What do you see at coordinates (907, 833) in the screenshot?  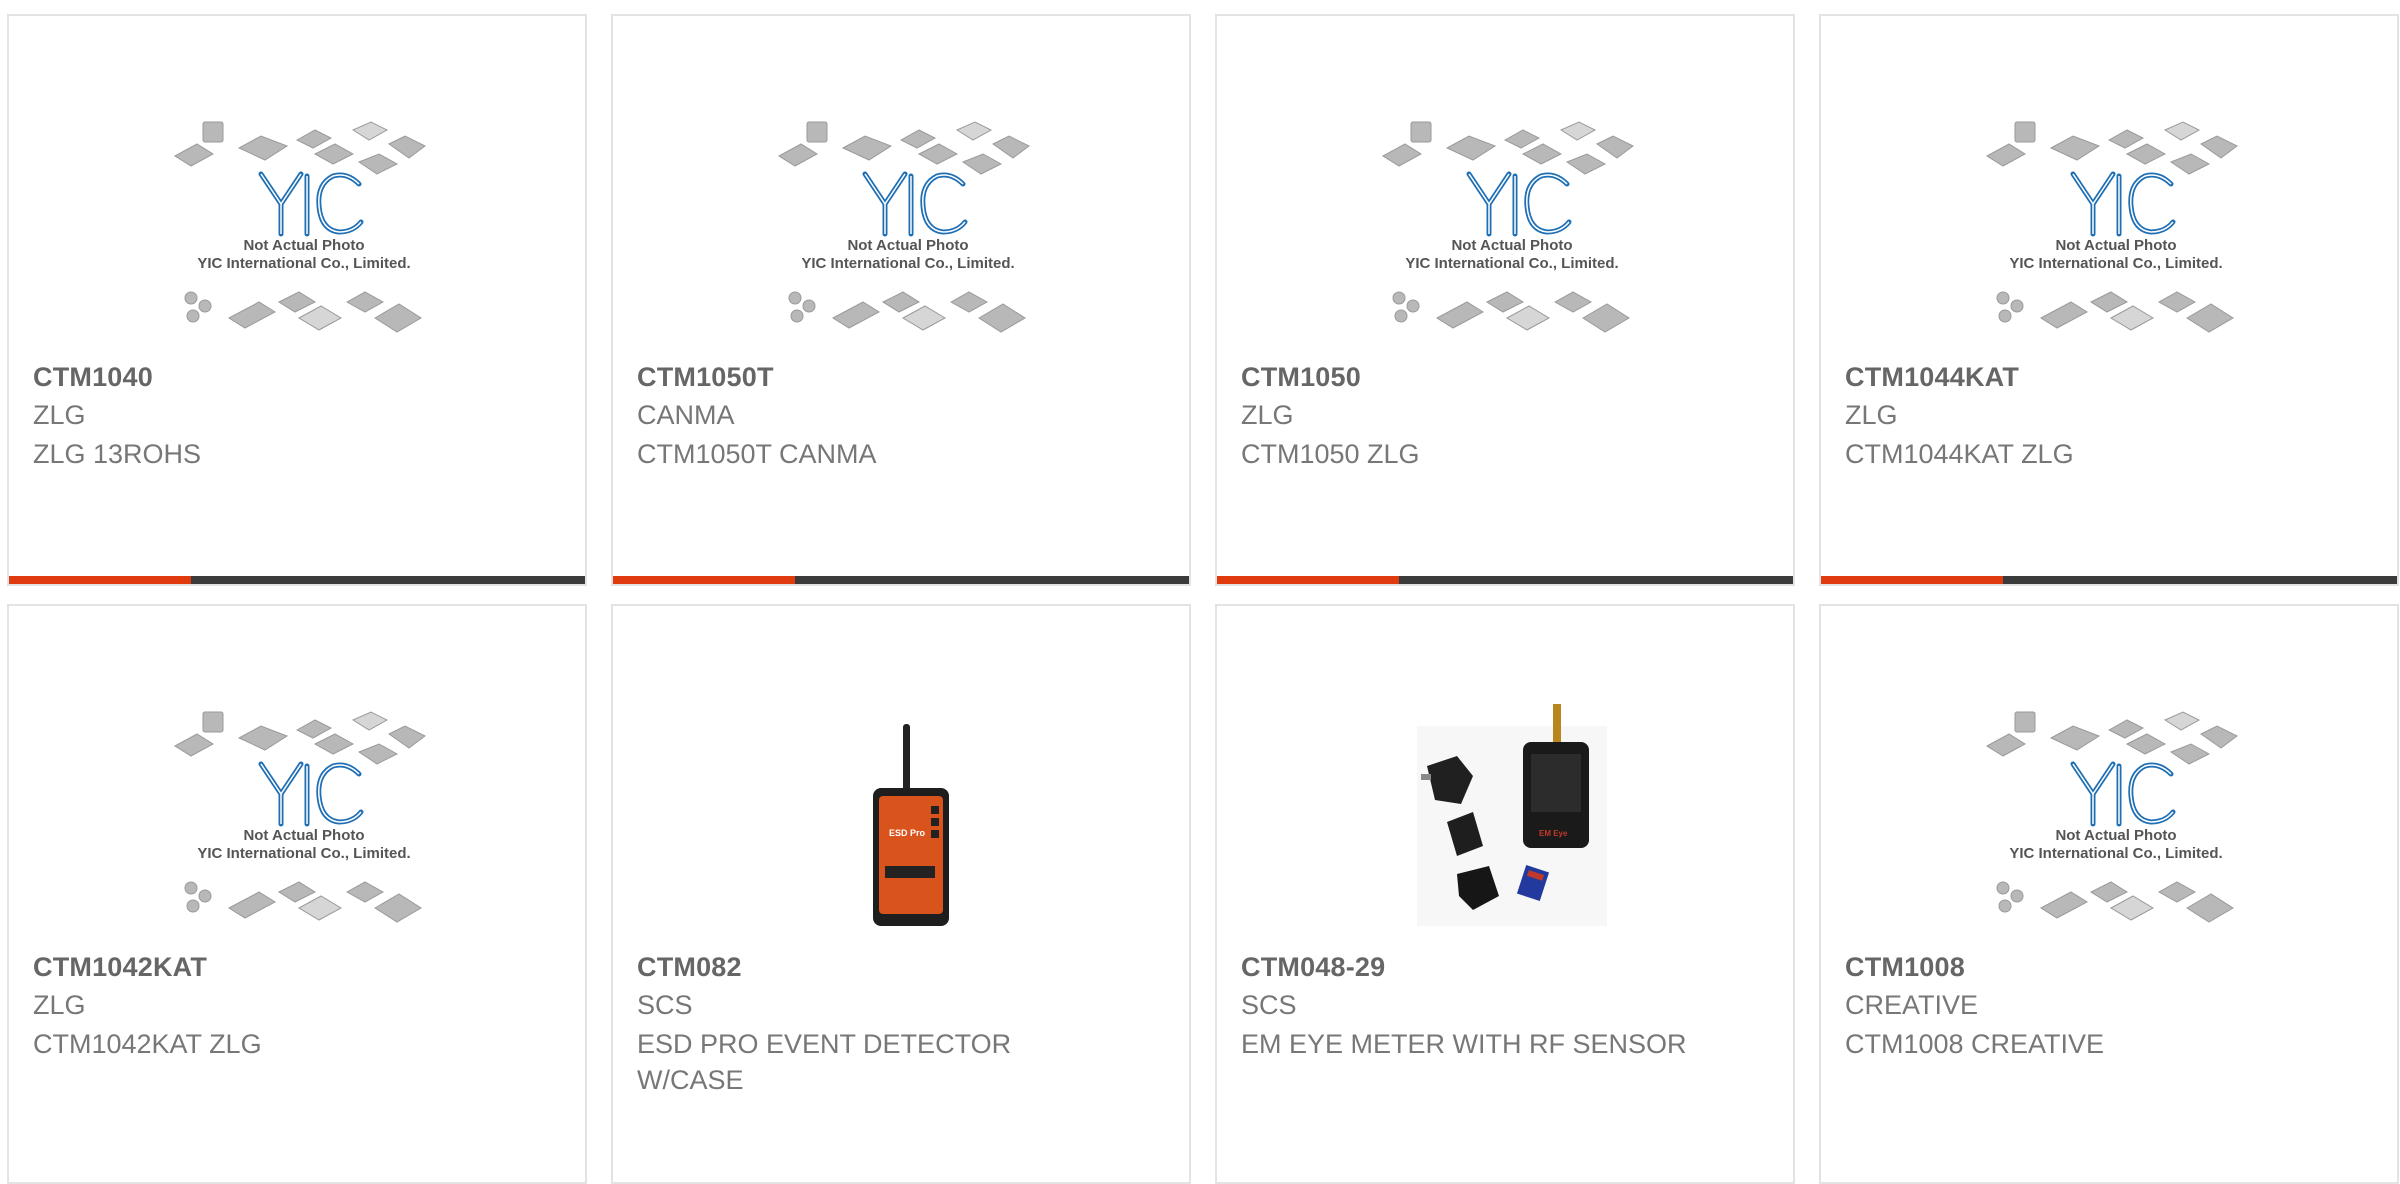 I see `svg-text: ESD Pro` at bounding box center [907, 833].